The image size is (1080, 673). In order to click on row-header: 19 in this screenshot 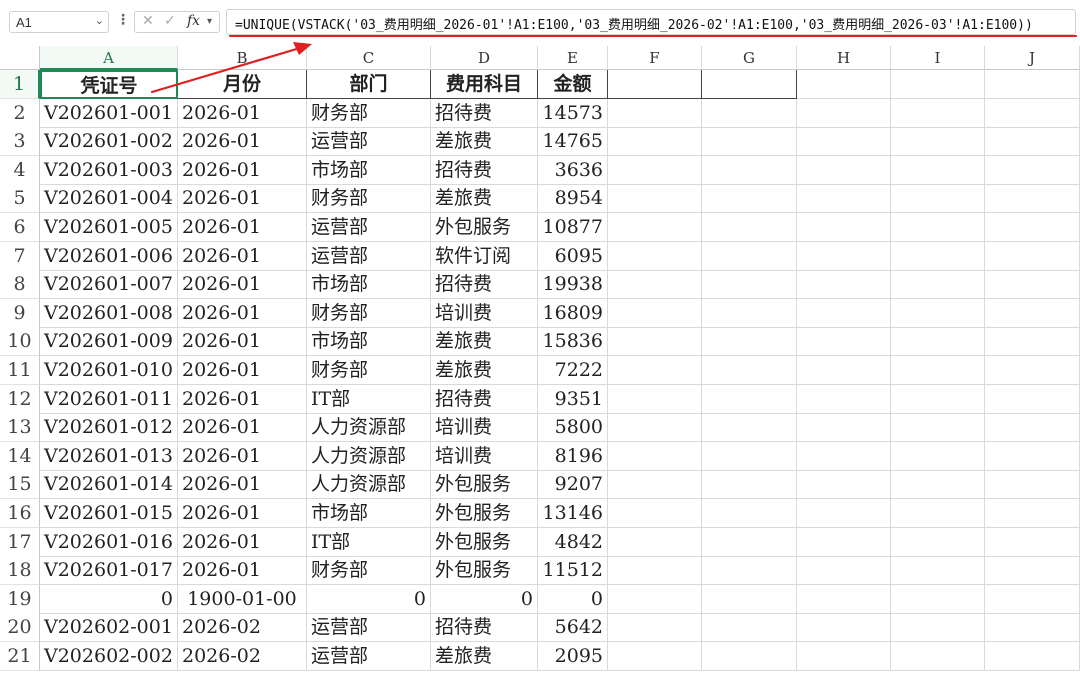, I will do `click(20, 599)`.